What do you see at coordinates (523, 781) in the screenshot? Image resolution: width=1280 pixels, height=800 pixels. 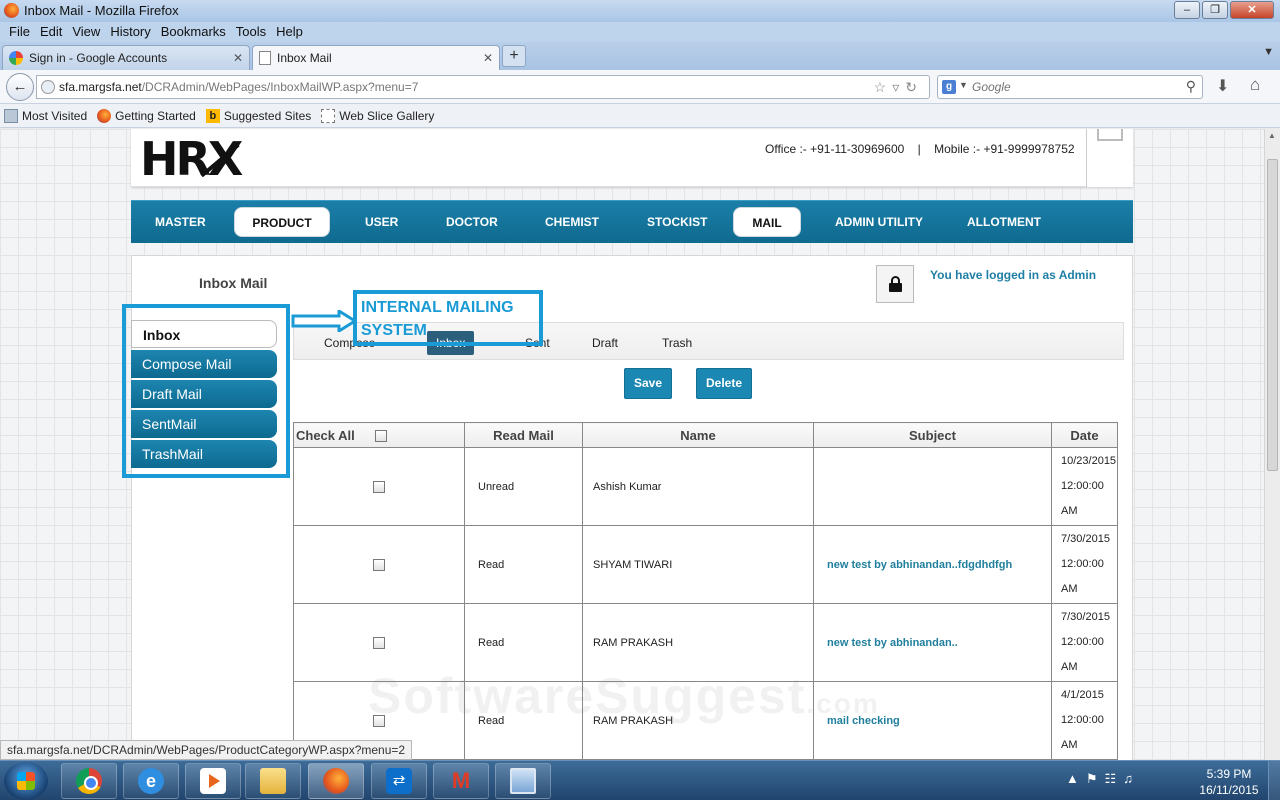 I see `taskbar-screen` at bounding box center [523, 781].